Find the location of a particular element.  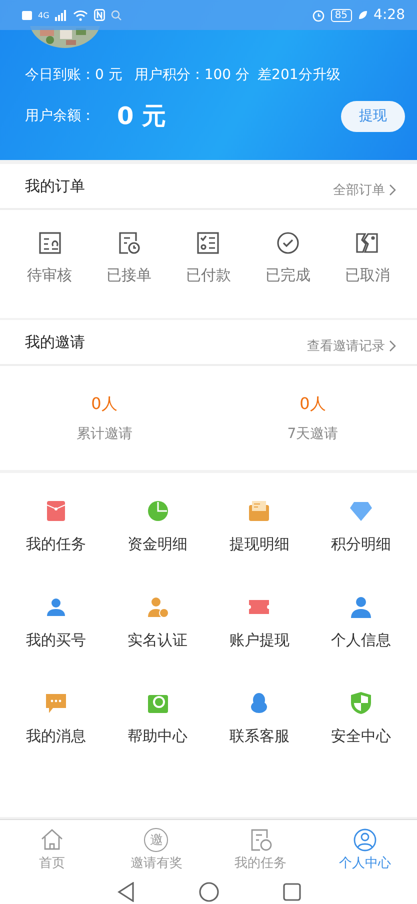

wifi-icon is located at coordinates (80, 15).